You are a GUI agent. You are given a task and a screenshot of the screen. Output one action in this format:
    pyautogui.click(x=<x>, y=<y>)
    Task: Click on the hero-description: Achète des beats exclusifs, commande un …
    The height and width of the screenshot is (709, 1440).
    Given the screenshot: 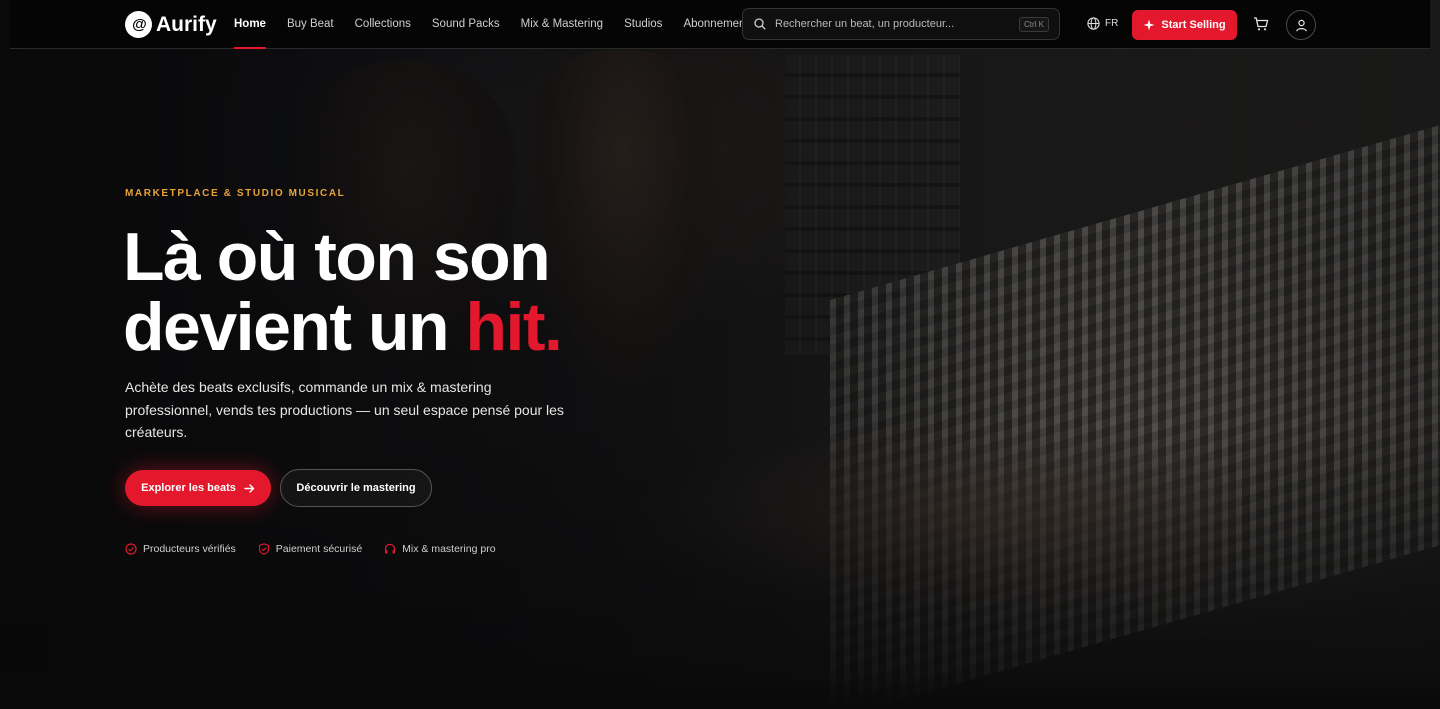 What is the action you would take?
    pyautogui.click(x=344, y=409)
    